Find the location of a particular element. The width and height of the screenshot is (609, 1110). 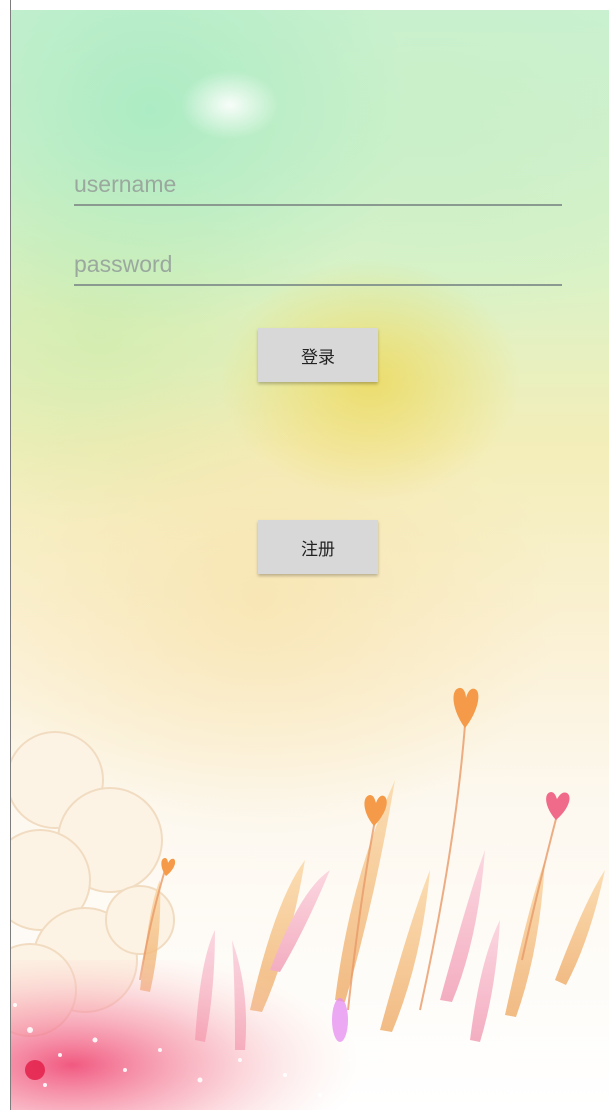

username-input is located at coordinates (318, 184).